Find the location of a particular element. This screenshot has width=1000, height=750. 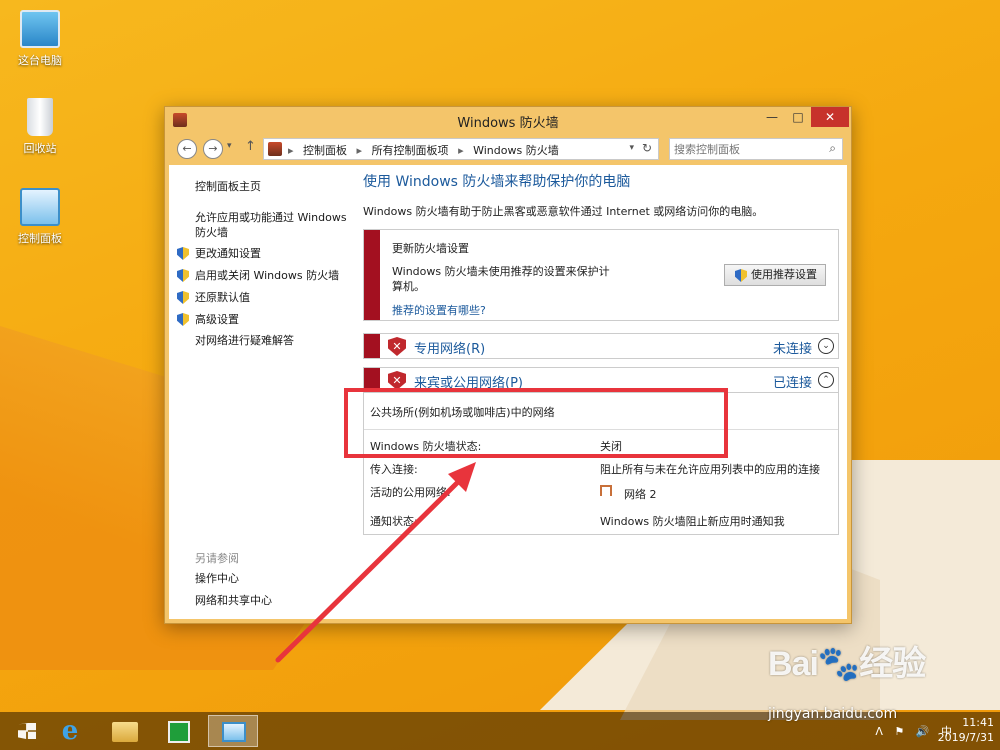

see-also-heading: 另请参阅 is located at coordinates (217, 558).